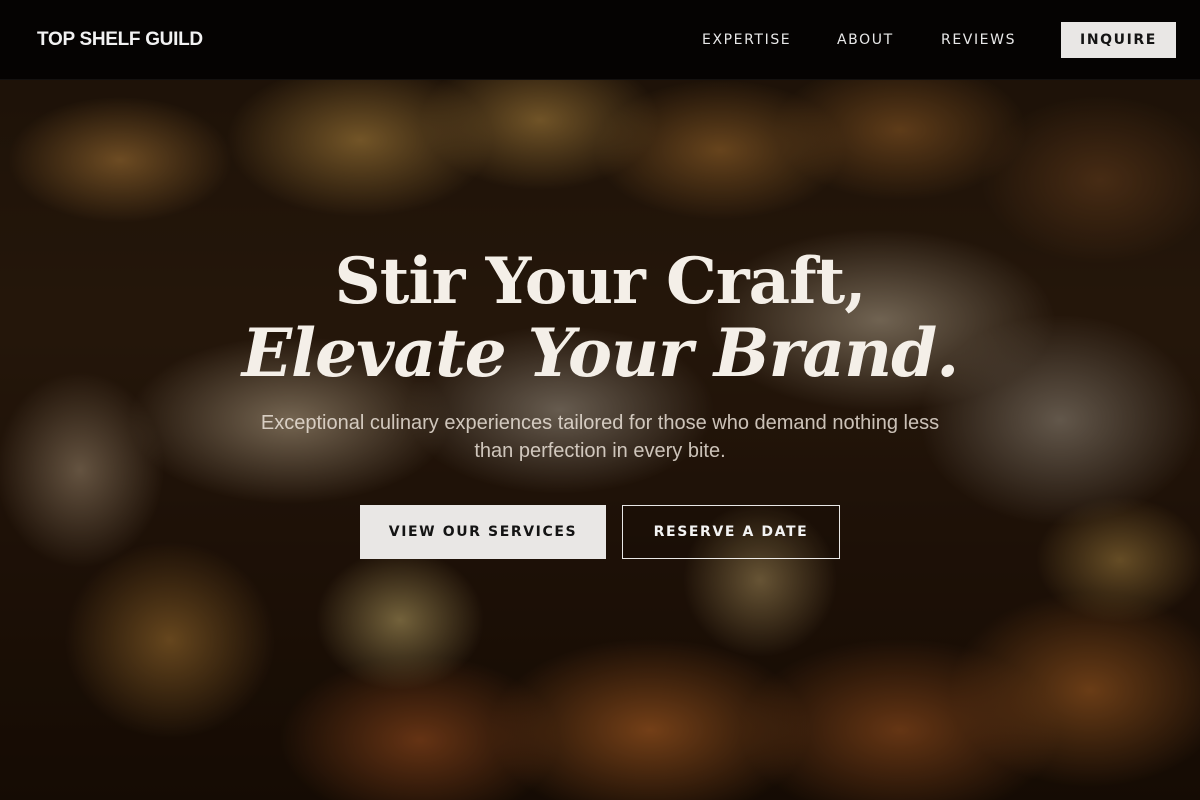 Image resolution: width=1200 pixels, height=800 pixels. Describe the element at coordinates (600, 281) in the screenshot. I see `hero-title-line1: Stir Your Craft,` at that location.